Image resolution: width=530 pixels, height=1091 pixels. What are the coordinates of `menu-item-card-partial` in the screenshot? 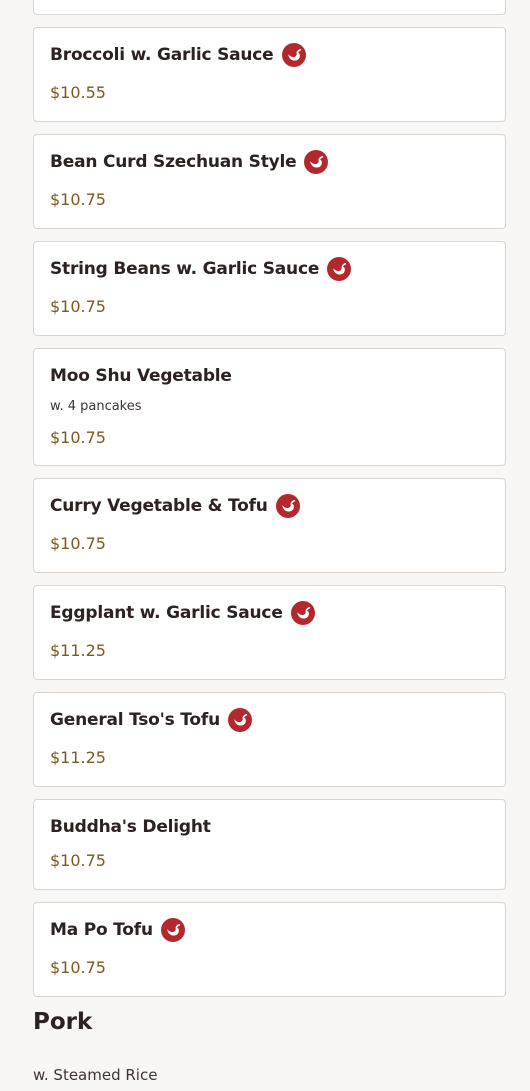 It's located at (269, 7).